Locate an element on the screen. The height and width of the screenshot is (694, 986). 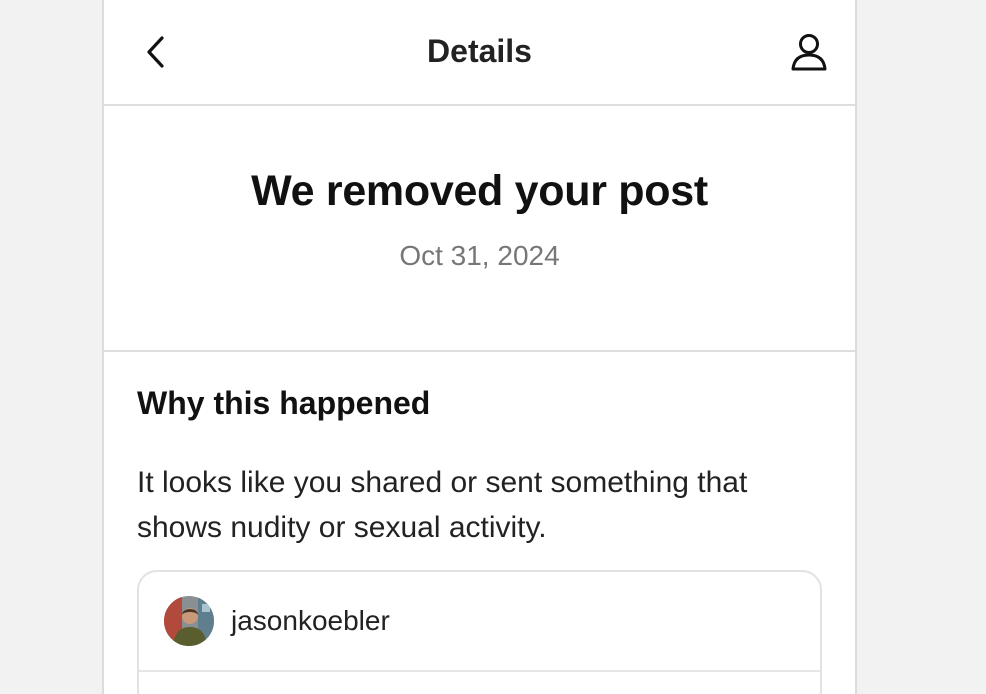
reason-heading: Why this happened is located at coordinates (284, 403).